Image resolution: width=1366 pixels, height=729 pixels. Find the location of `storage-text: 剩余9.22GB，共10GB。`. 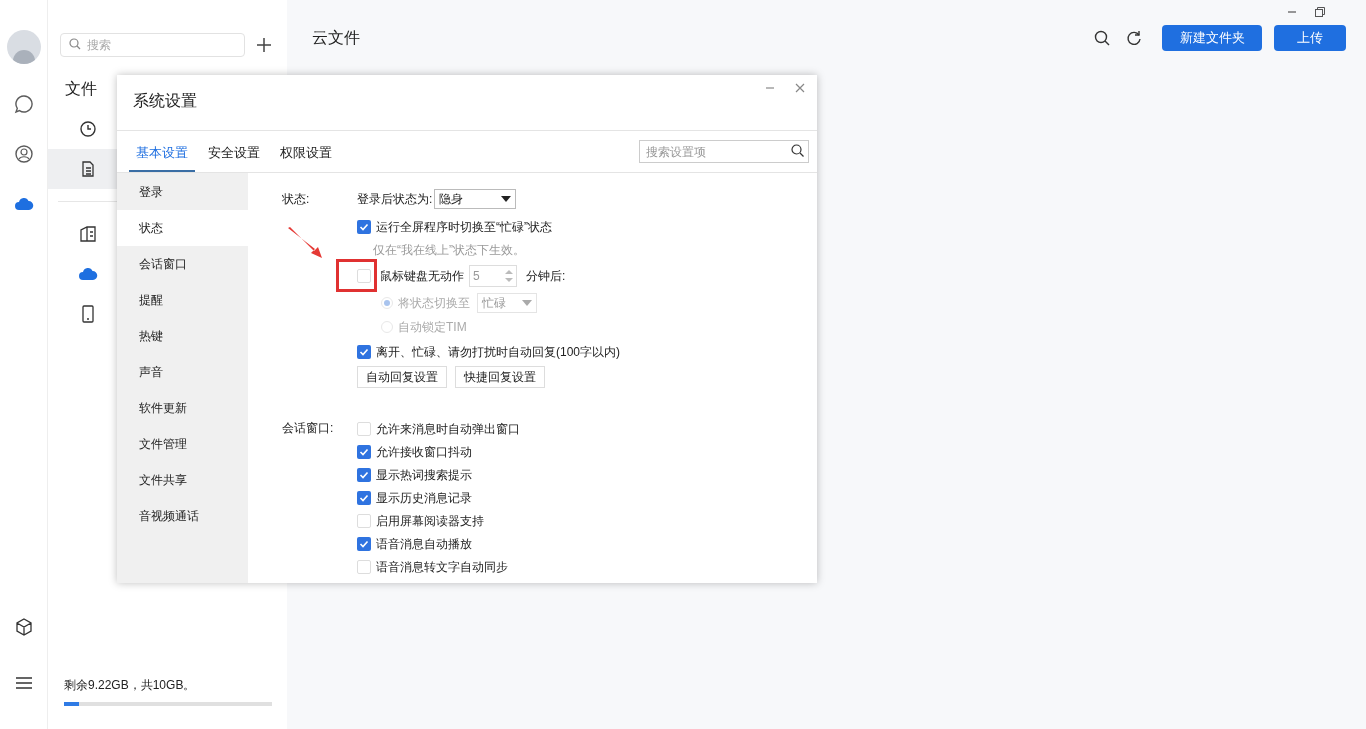

storage-text: 剩余9.22GB，共10GB。 is located at coordinates (130, 685).